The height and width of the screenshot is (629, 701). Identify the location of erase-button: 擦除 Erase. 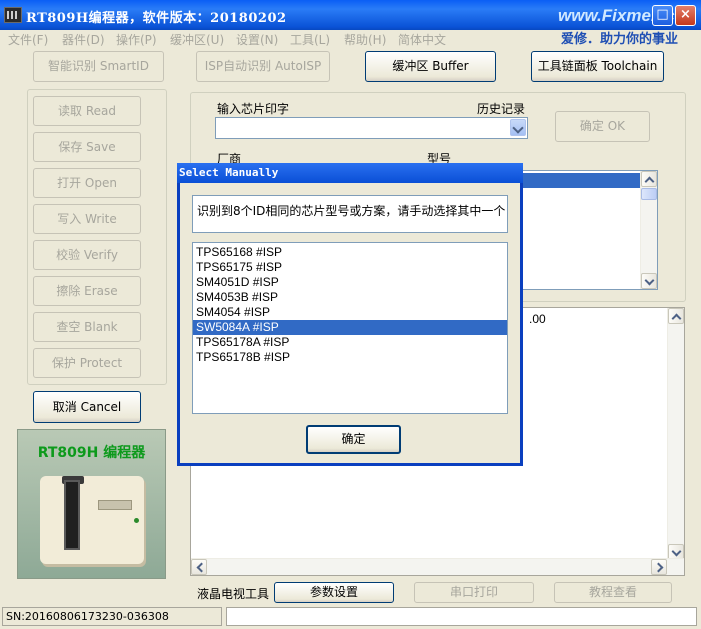
(87, 291).